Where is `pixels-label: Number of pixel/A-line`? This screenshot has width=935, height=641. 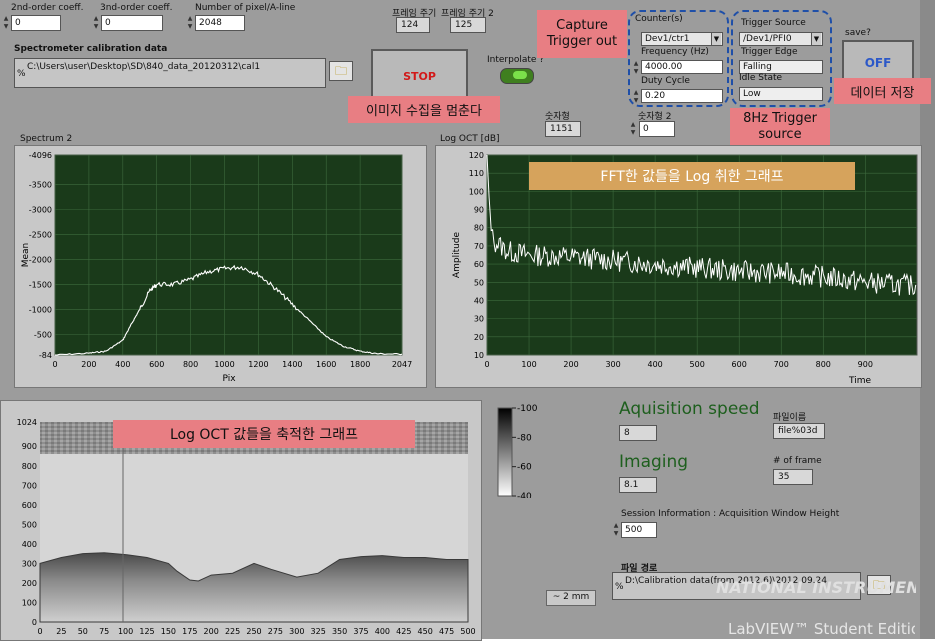 pixels-label: Number of pixel/A-line is located at coordinates (245, 8).